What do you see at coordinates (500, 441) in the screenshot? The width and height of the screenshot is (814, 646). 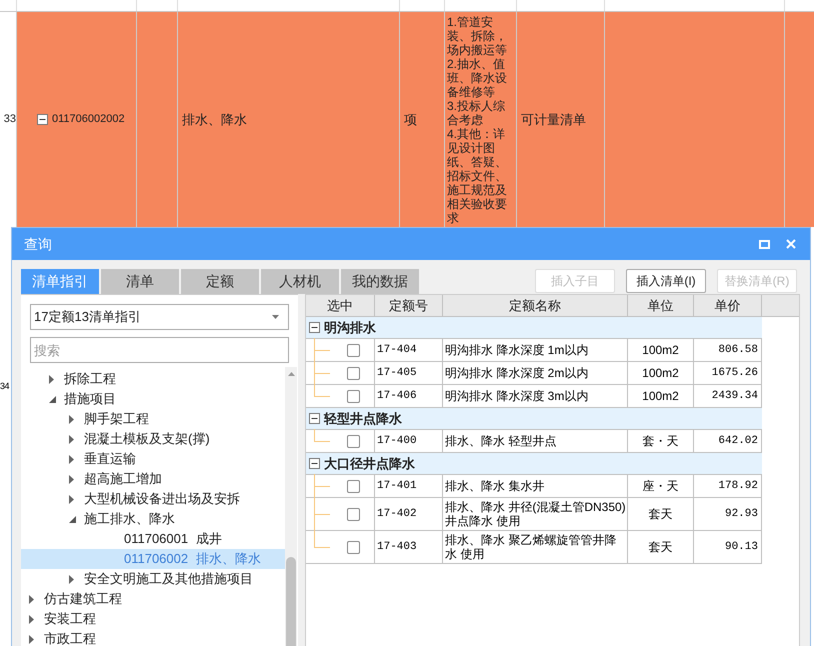 I see `table-cell: 排水、降水 轻型井点` at bounding box center [500, 441].